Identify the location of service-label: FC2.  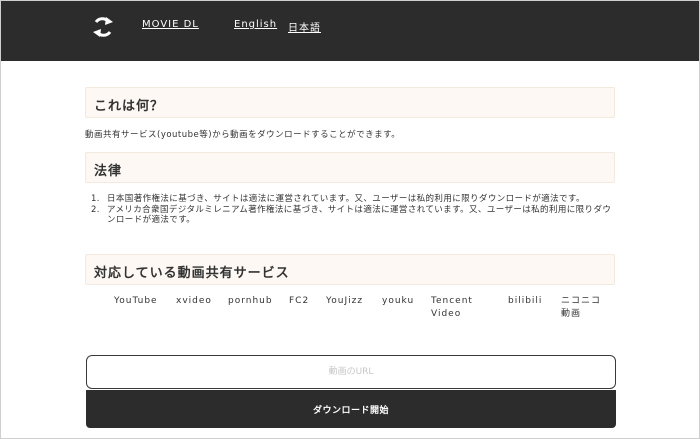
(299, 301).